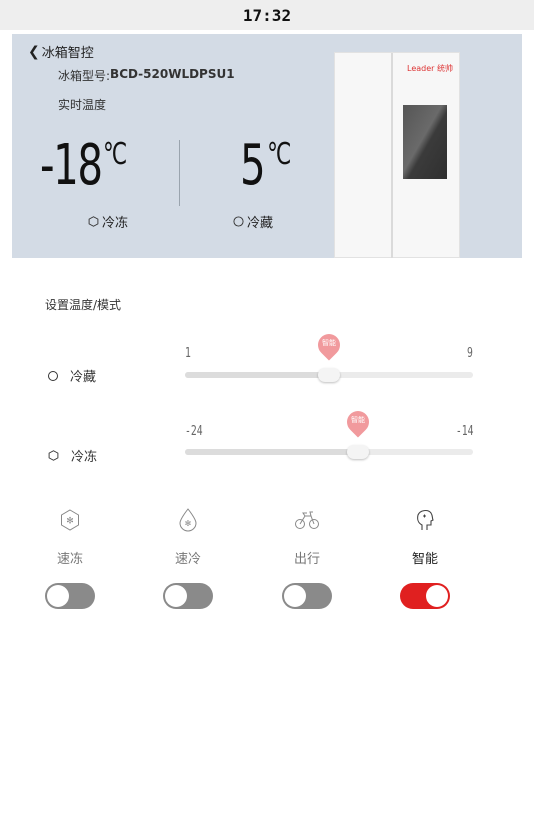 This screenshot has height=834, width=534. What do you see at coordinates (470, 353) in the screenshot?
I see `fridge-max-tick: 9` at bounding box center [470, 353].